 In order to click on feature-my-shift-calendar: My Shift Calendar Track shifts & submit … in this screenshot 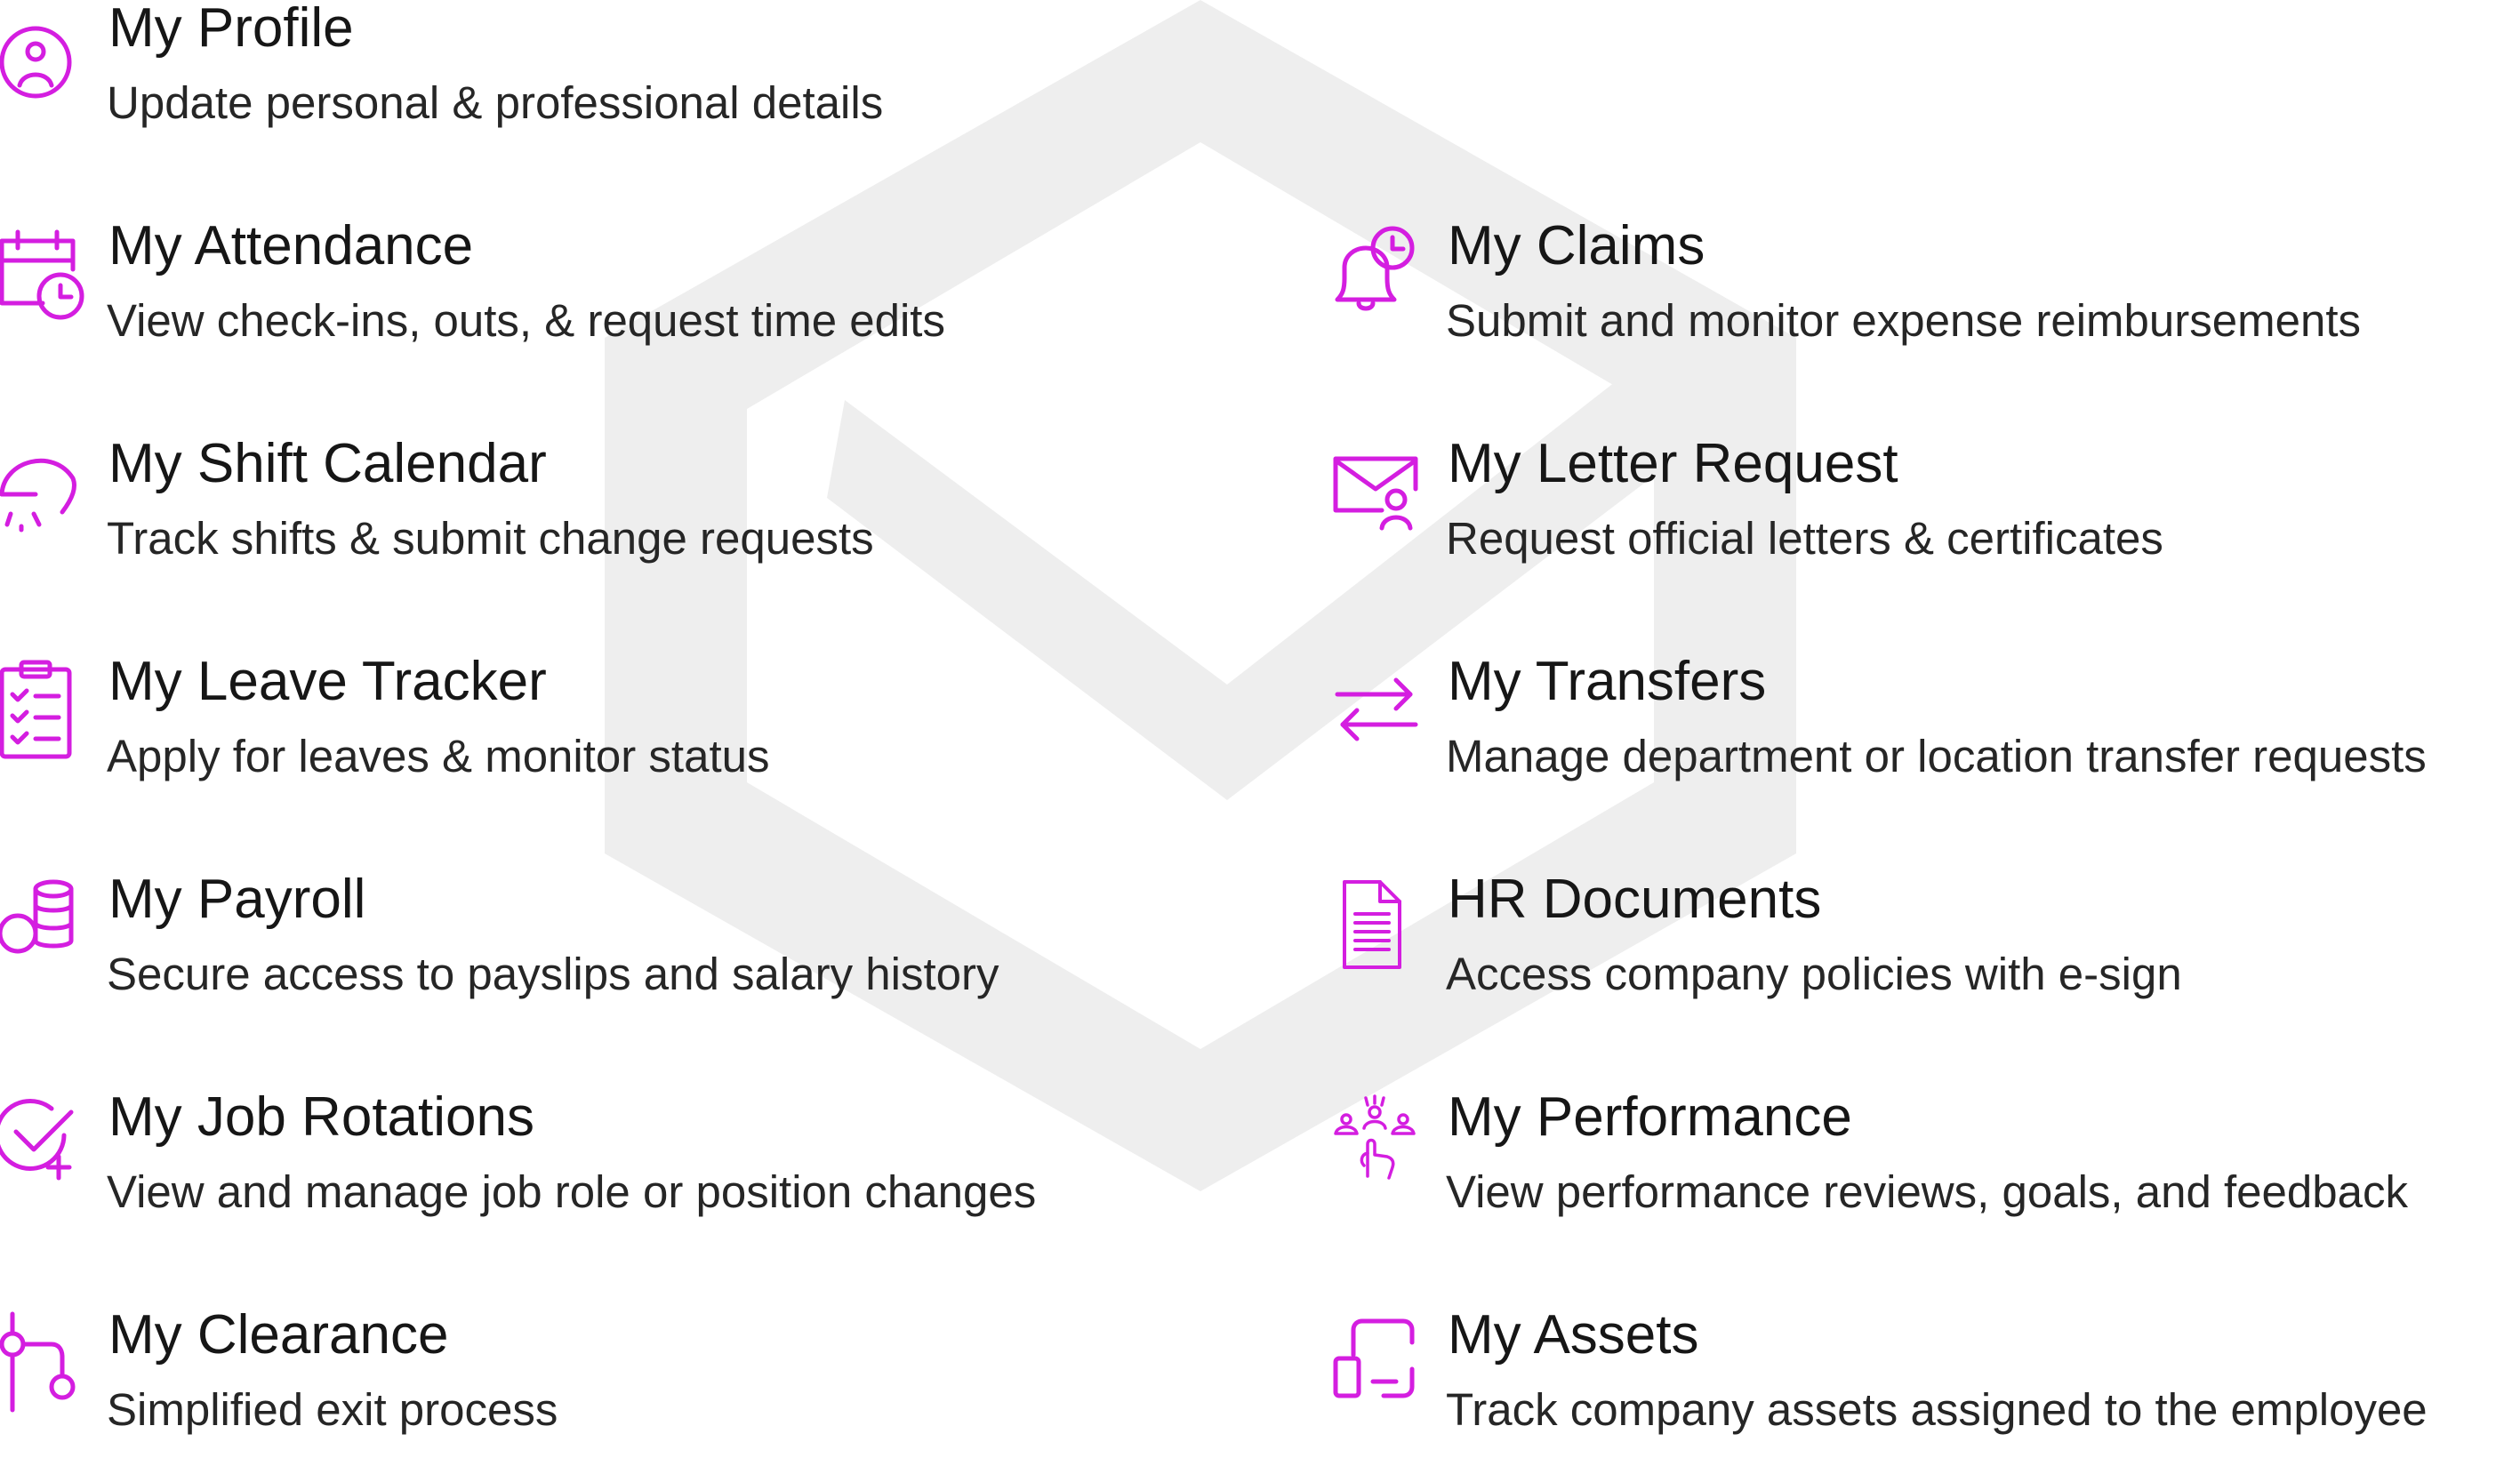, I will do `click(622, 510)`.